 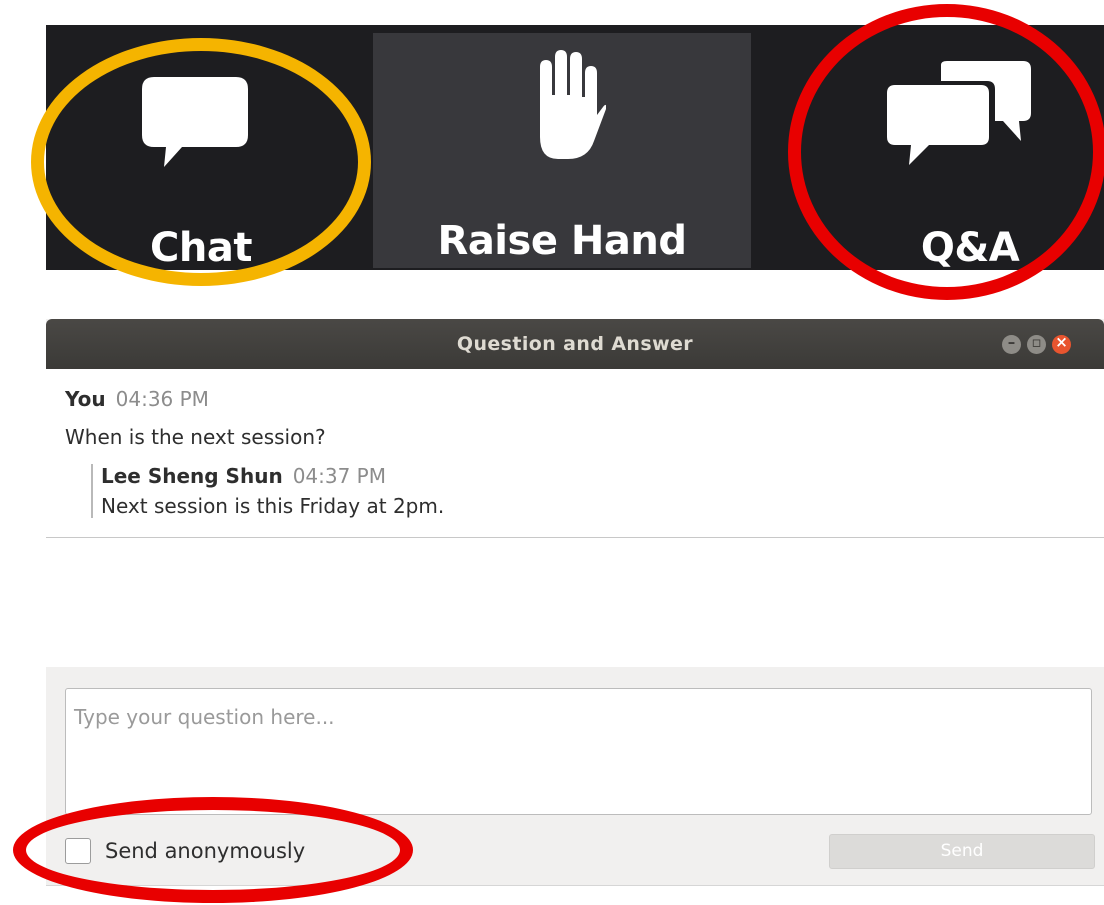 I want to click on title-bar: Question and Answer – ▫ ×, so click(x=575, y=344).